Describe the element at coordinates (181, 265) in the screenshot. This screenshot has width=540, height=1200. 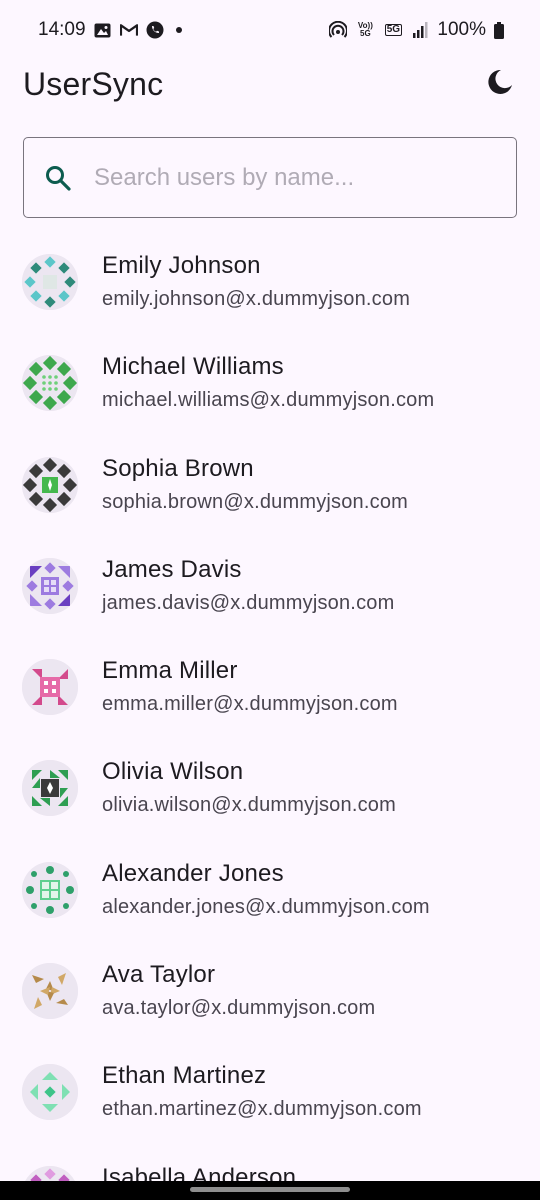
I see `user-name: Emily Johnson` at that location.